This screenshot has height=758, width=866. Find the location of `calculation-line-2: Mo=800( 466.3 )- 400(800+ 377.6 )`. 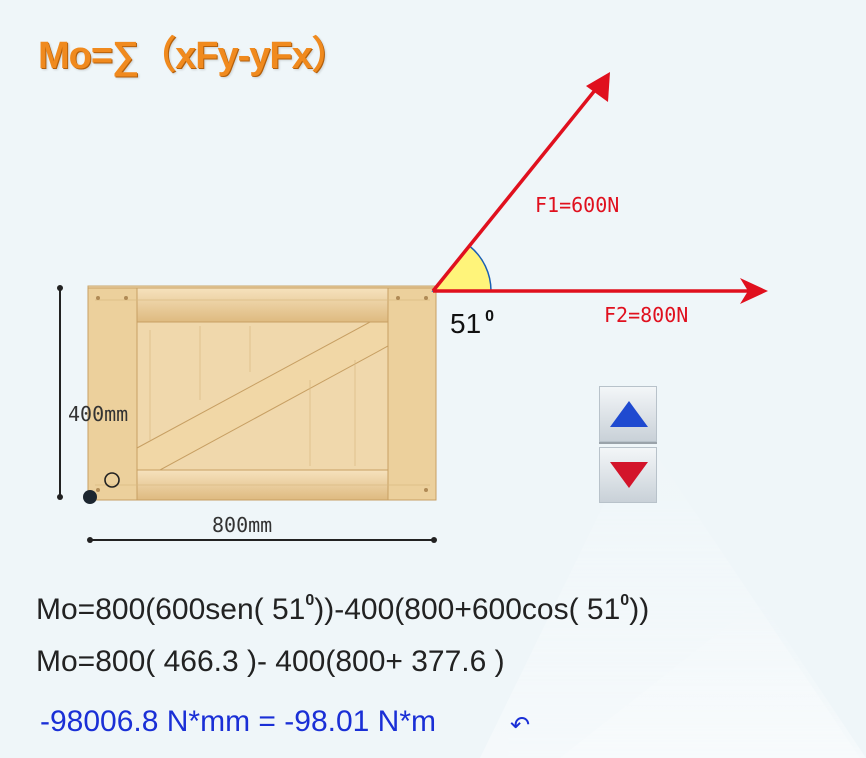

calculation-line-2: Mo=800( 466.3 )- 400(800+ 377.6 ) is located at coordinates (270, 661).